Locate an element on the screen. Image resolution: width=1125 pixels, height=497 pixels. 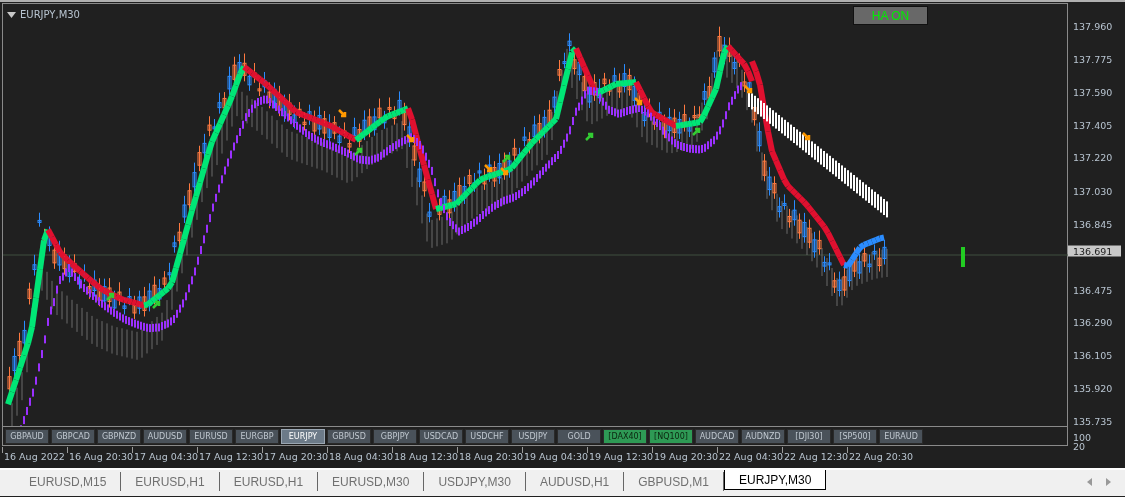
price-label: 136.845 is located at coordinates (1093, 224).